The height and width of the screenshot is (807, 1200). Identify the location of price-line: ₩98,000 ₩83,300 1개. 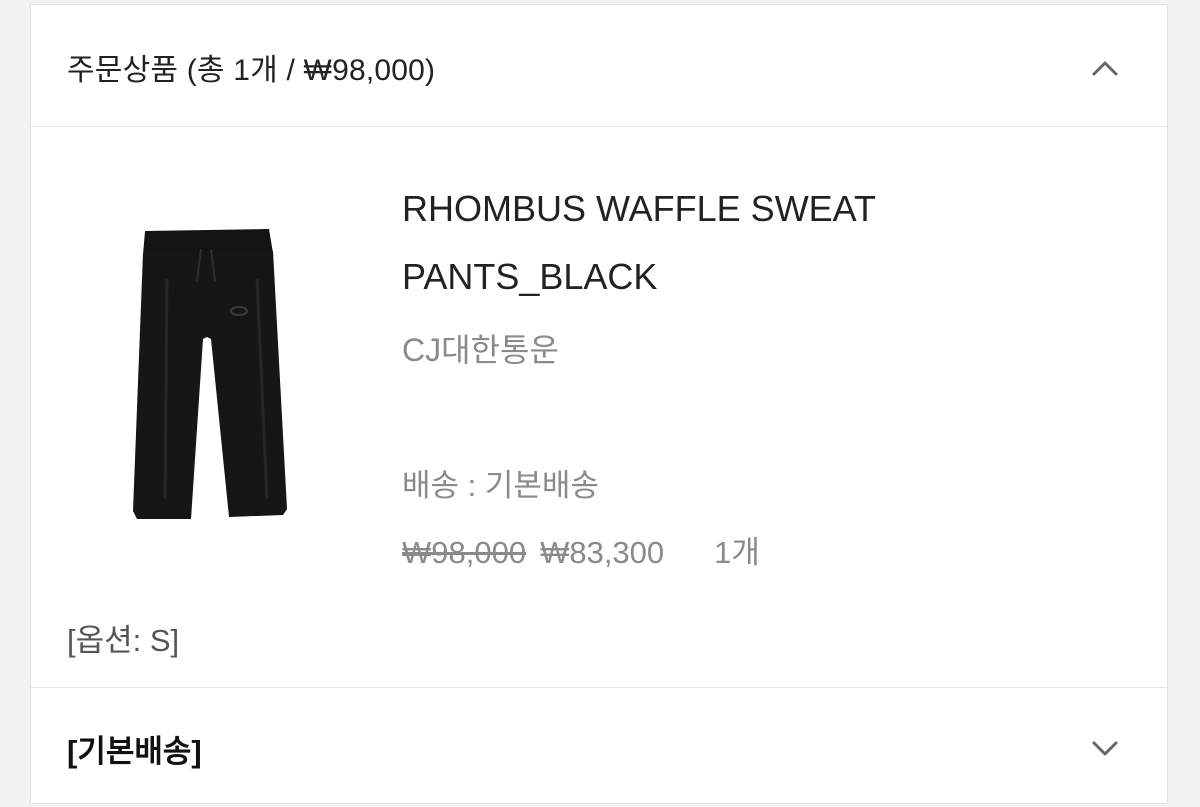
(581, 549).